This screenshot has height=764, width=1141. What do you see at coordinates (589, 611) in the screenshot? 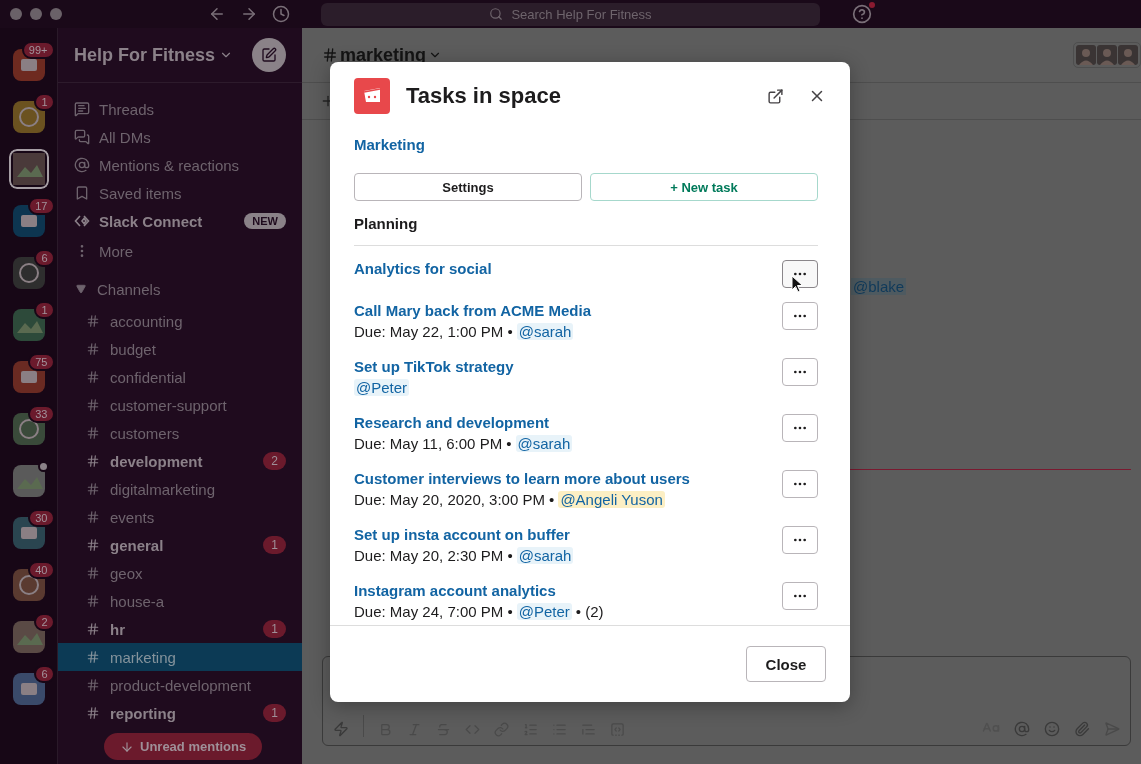
I see `task-due-date: • (2)` at bounding box center [589, 611].